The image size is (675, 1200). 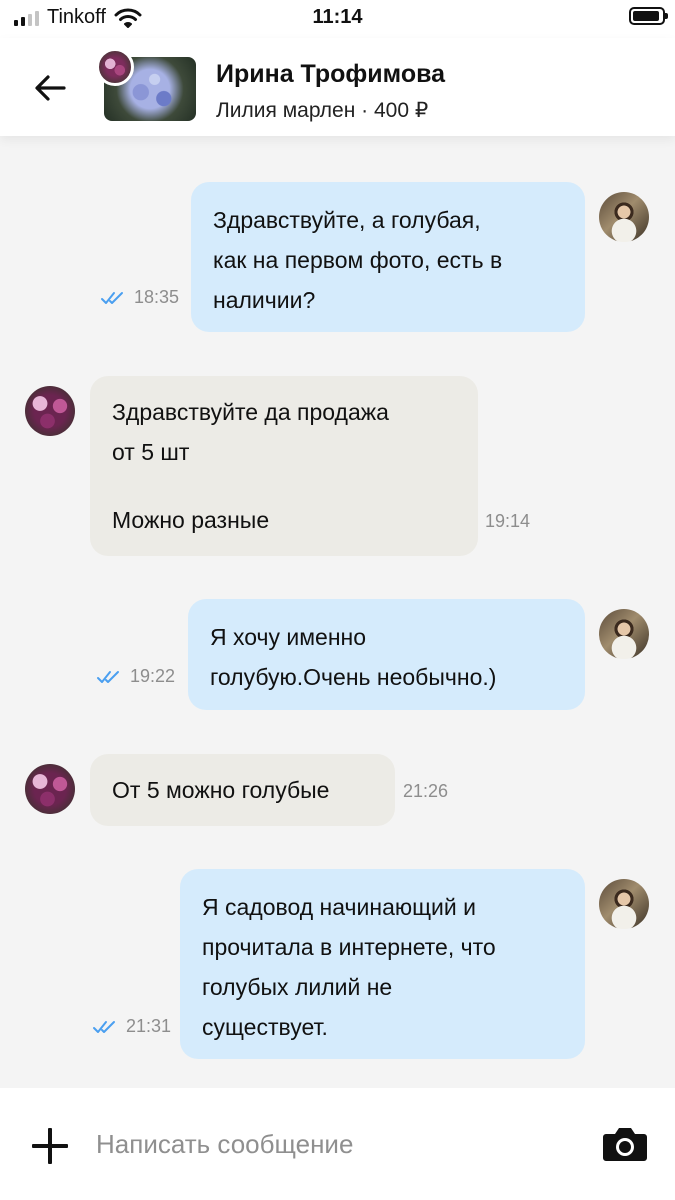 I want to click on message-meta: 19:14, so click(x=507, y=521).